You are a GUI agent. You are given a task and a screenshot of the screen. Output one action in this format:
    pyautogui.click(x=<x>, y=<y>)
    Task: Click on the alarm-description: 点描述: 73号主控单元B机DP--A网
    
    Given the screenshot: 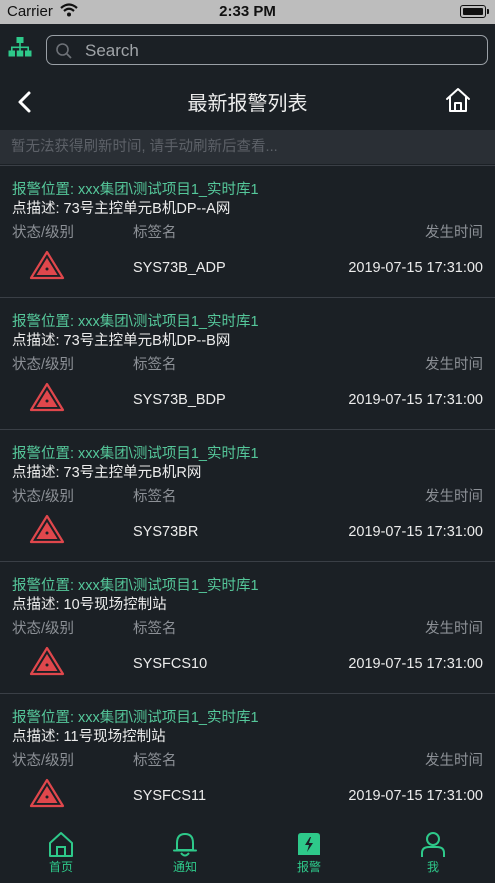 What is the action you would take?
    pyautogui.click(x=121, y=209)
    